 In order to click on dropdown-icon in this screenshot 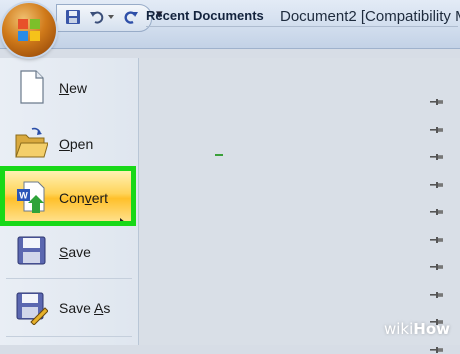, I will do `click(111, 17)`.